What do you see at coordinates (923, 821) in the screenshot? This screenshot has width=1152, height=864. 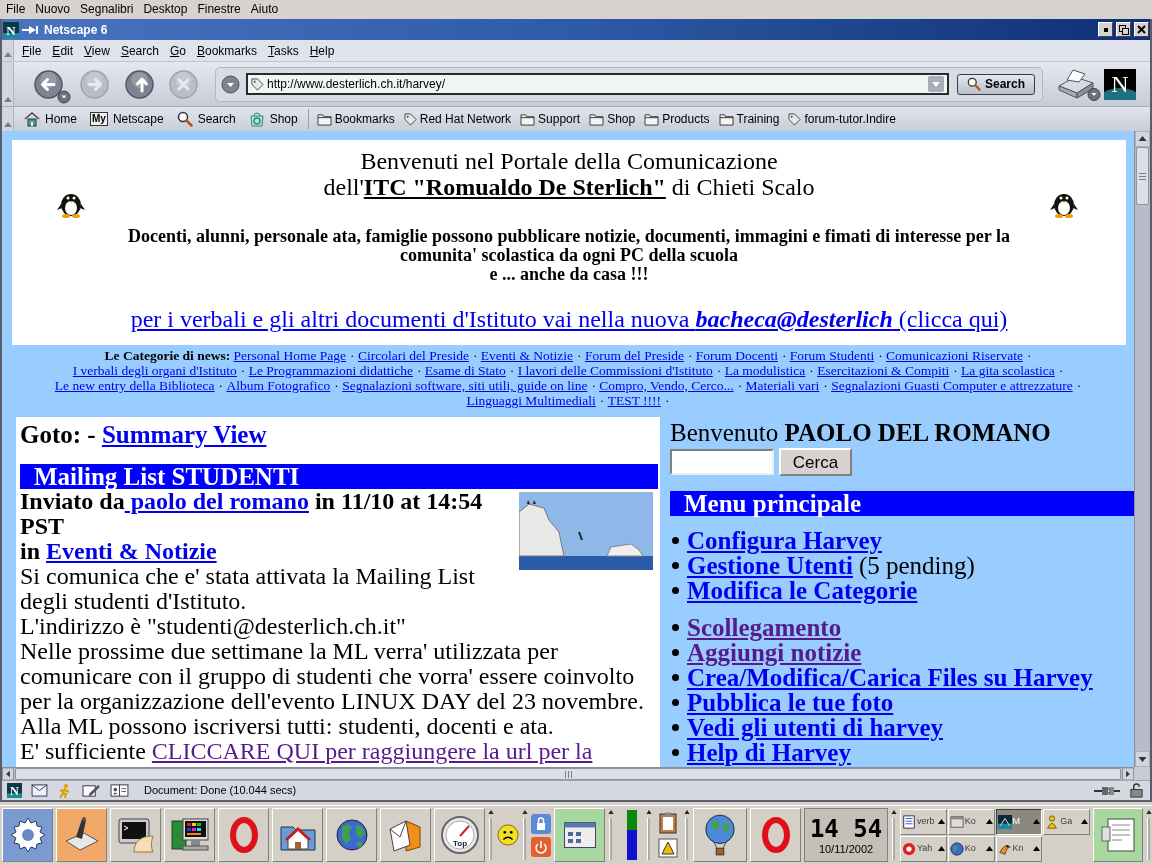 I see `task-button: verb` at bounding box center [923, 821].